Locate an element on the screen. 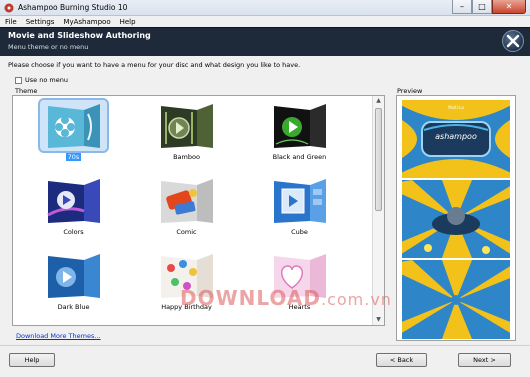 The height and width of the screenshot is (377, 530). header-title: Movie and Slideshow Authoring is located at coordinates (79, 35).